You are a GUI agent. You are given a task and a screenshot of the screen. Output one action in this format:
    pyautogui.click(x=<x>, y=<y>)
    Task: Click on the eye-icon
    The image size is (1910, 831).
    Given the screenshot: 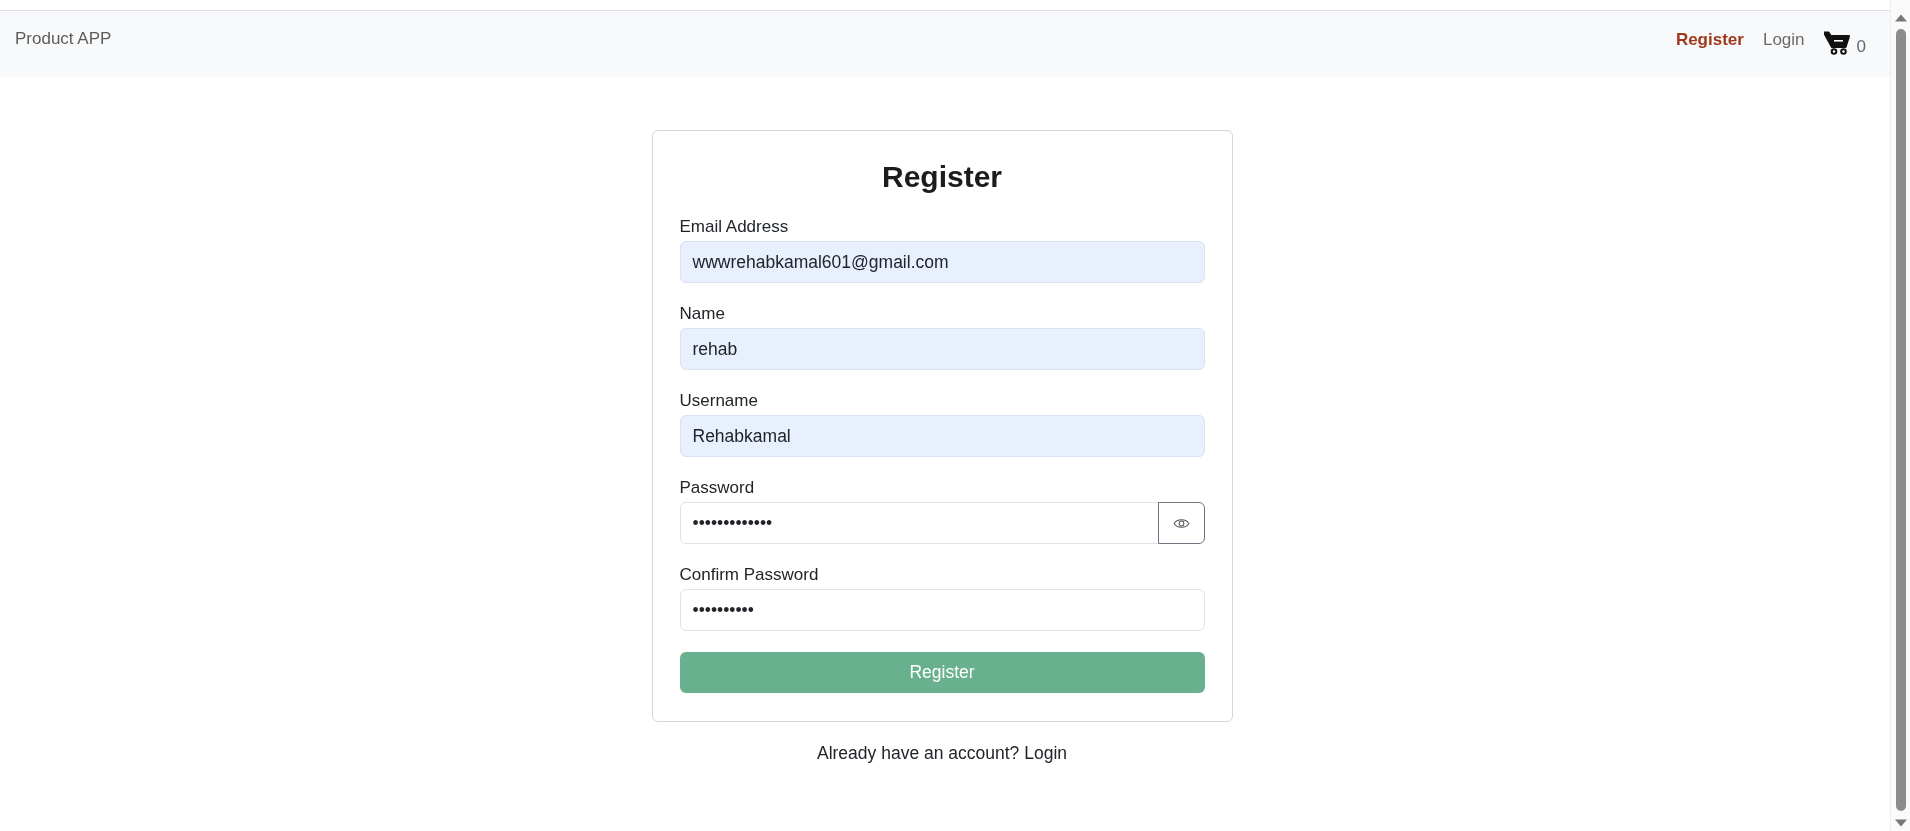 What is the action you would take?
    pyautogui.click(x=1181, y=523)
    